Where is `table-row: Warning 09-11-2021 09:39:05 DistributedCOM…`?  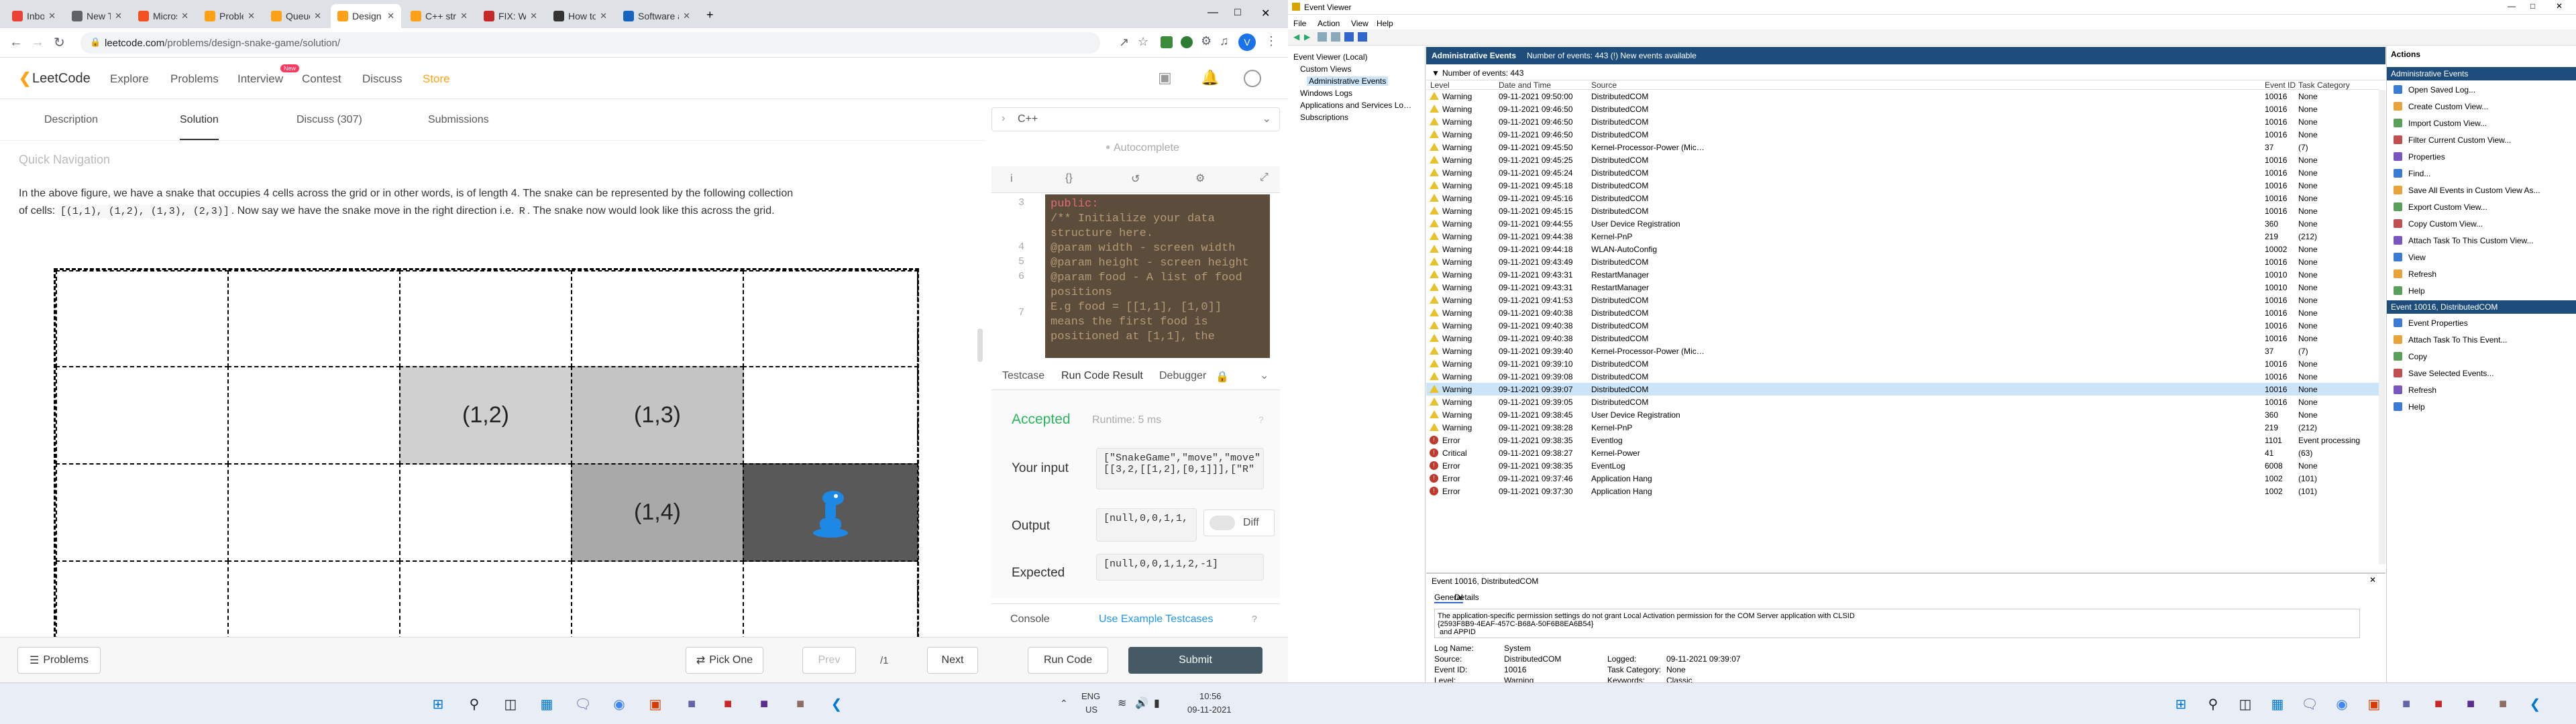
table-row: Warning 09-11-2021 09:39:05 DistributedCOM… is located at coordinates (1902, 402).